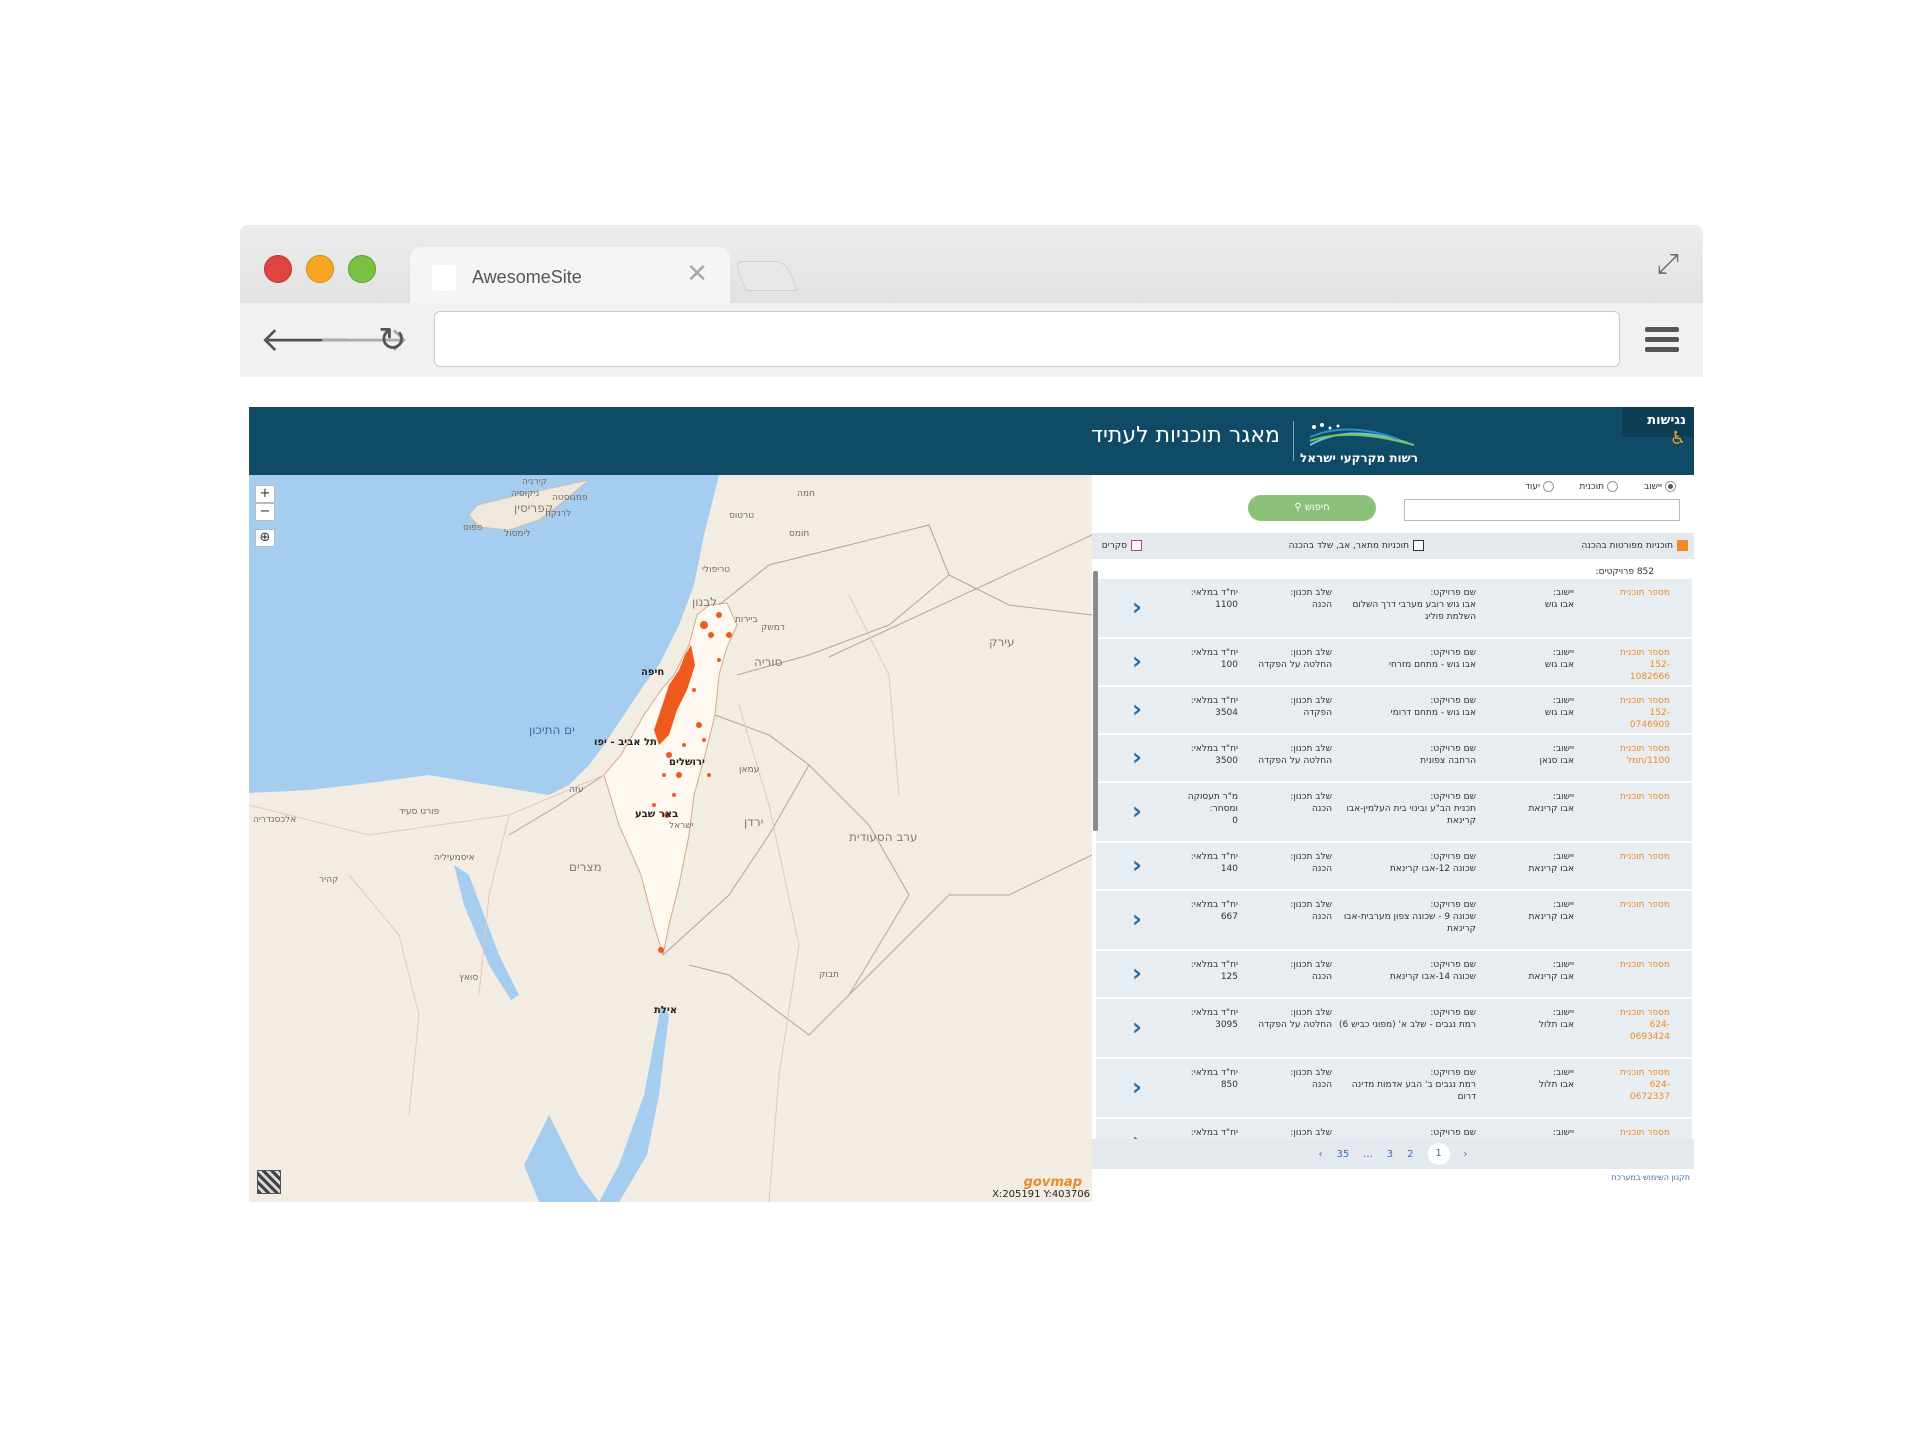 Image resolution: width=1920 pixels, height=1440 pixels. Describe the element at coordinates (1320, 1154) in the screenshot. I see `page-link: ‹` at that location.